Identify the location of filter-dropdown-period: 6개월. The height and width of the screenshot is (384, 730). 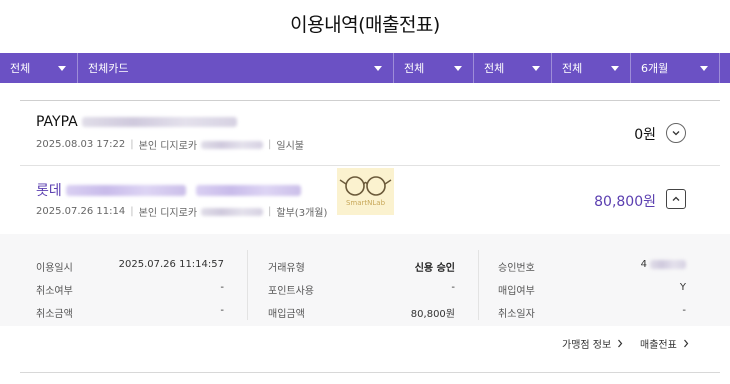
(675, 68).